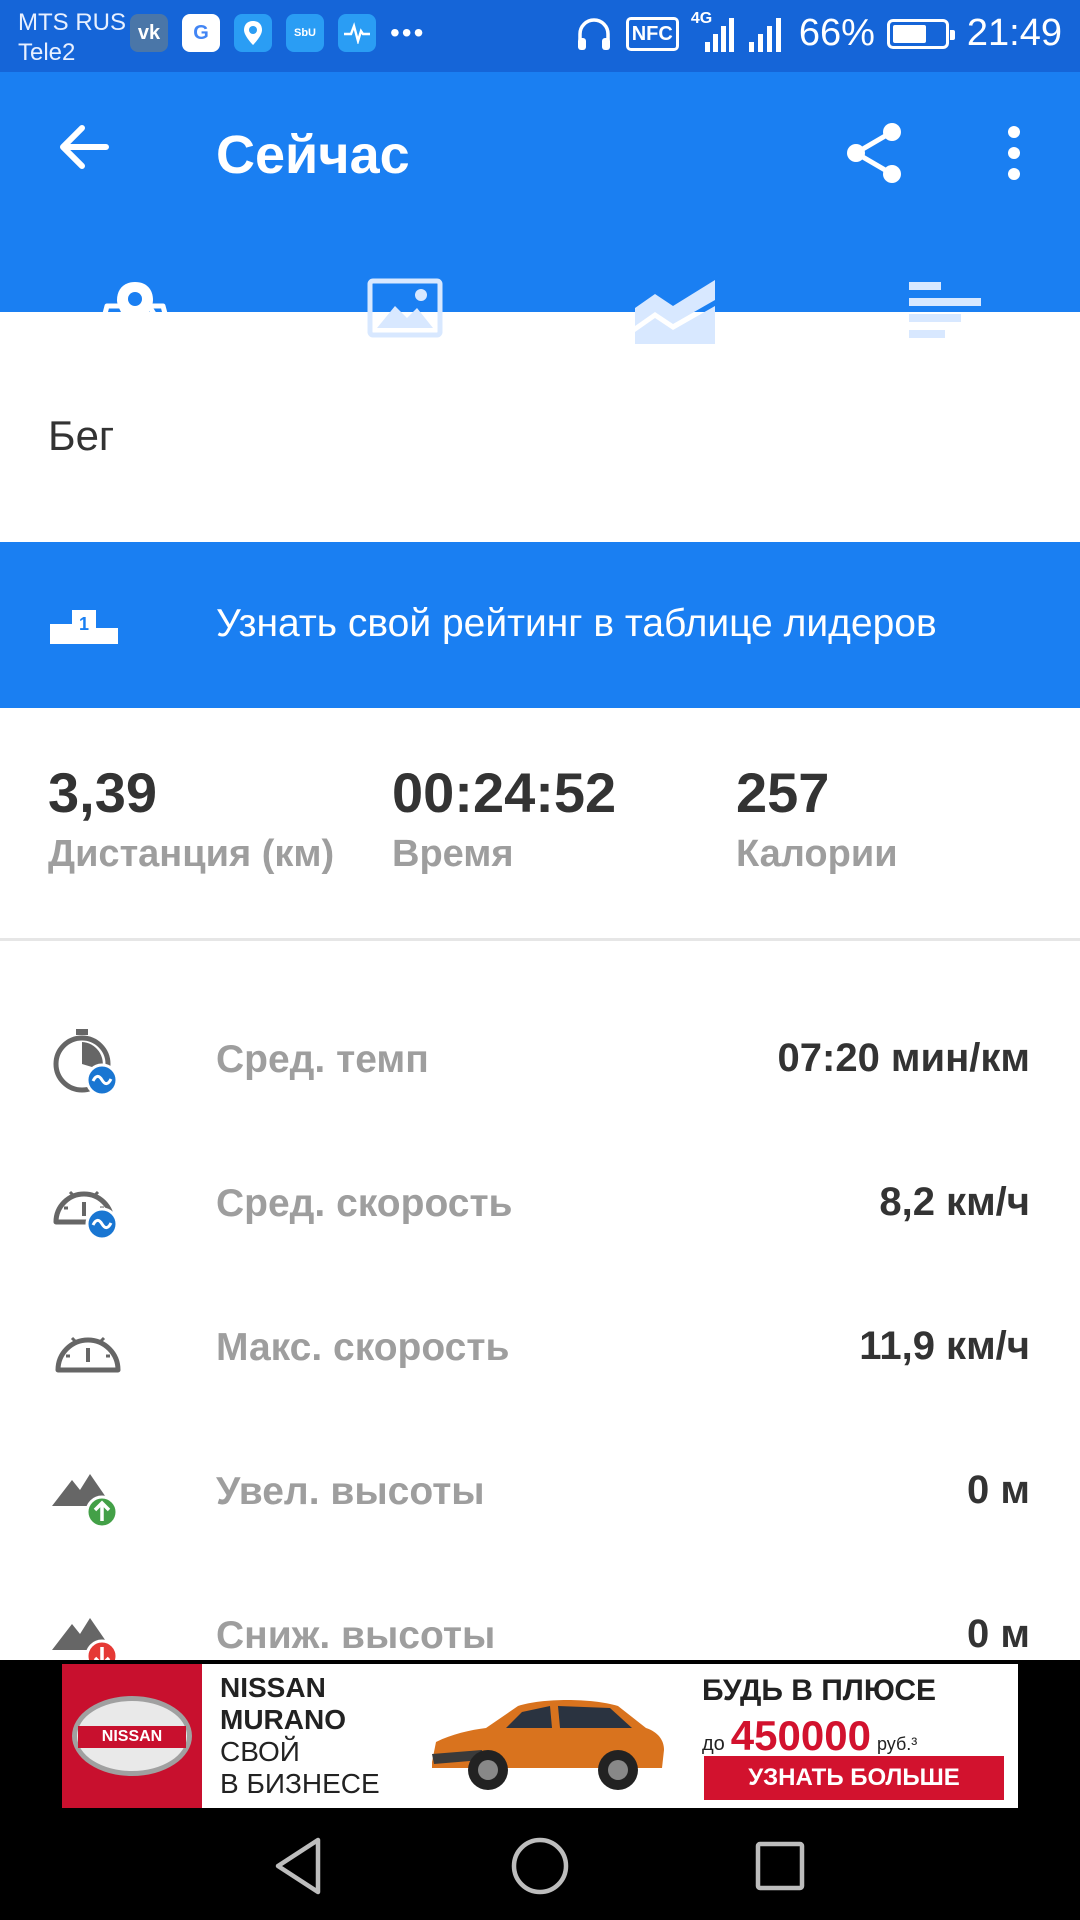 The width and height of the screenshot is (1080, 1920). What do you see at coordinates (260, 1751) in the screenshot?
I see `ad-brand-line: СВОЙ` at bounding box center [260, 1751].